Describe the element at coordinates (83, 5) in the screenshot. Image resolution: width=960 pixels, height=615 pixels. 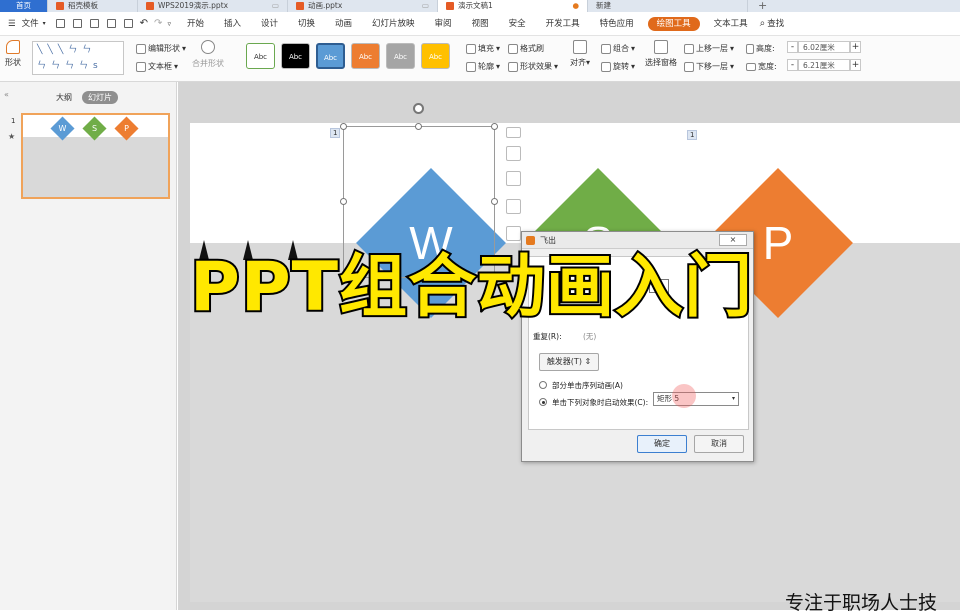
I see `tab-templates-label: 稻壳模板` at that location.